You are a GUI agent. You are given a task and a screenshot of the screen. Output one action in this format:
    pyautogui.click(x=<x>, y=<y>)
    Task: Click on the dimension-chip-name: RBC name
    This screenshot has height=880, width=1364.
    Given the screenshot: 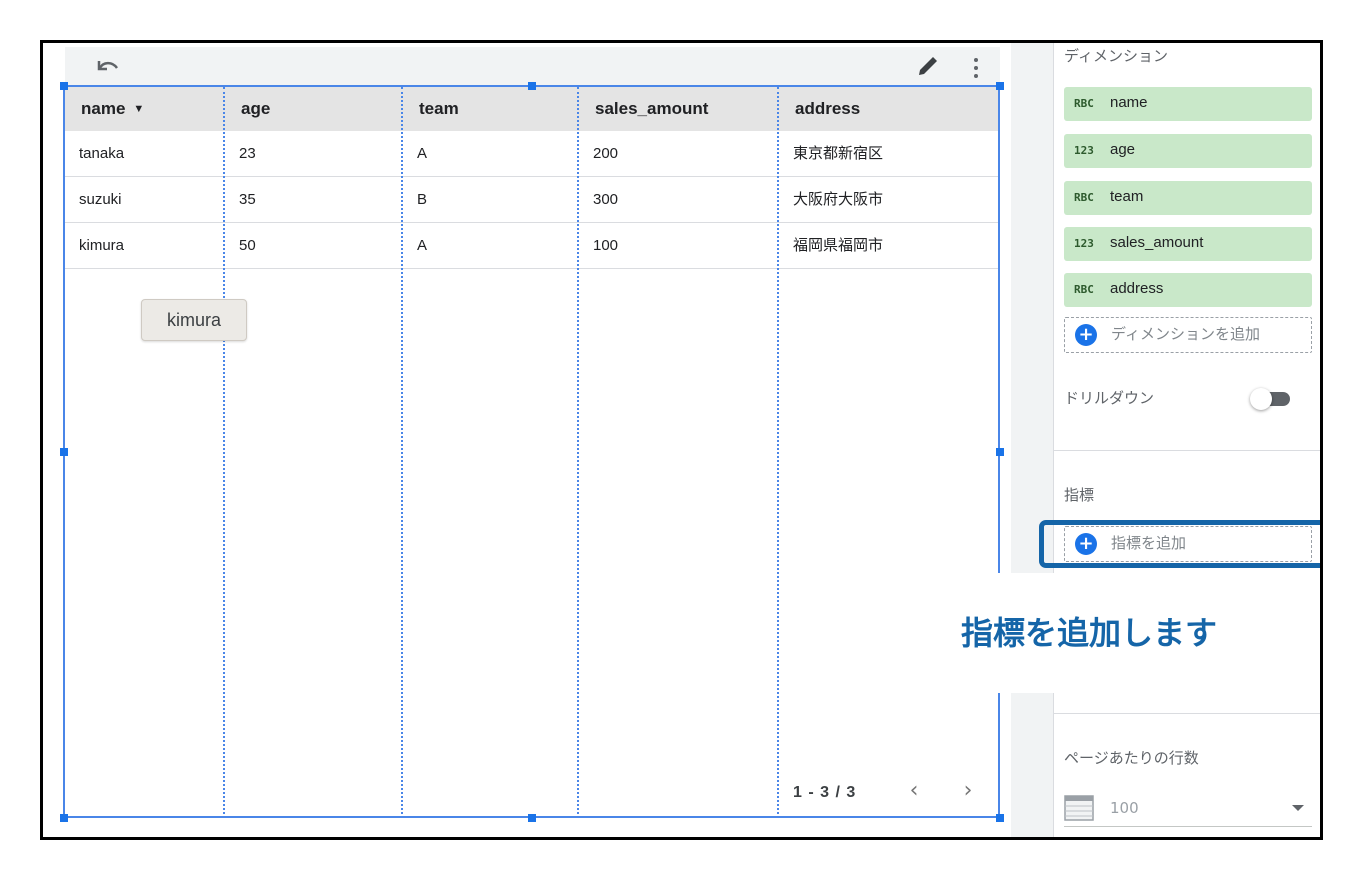 What is the action you would take?
    pyautogui.click(x=1188, y=104)
    